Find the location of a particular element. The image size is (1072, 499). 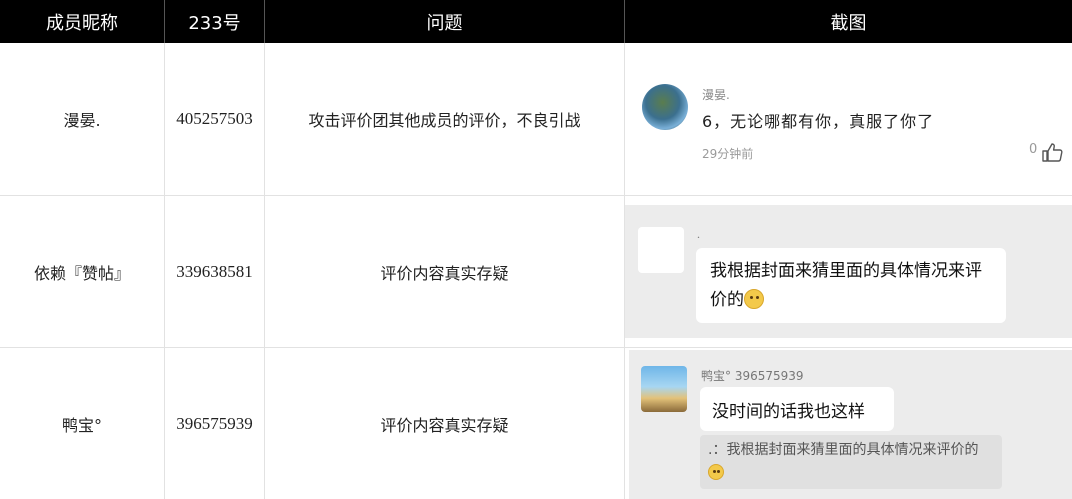

table-row-1-issue: 攻击评价团其他成员的评价，不良引战 is located at coordinates (445, 119).